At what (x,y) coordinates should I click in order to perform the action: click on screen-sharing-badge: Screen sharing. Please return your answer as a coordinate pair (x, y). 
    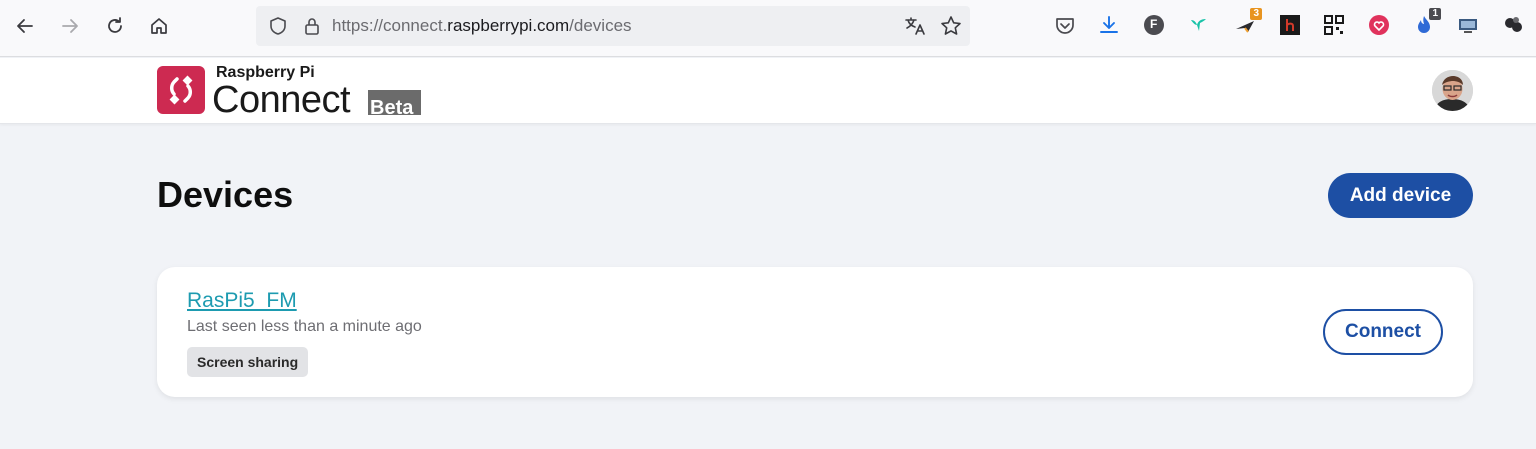
    Looking at the image, I should click on (248, 362).